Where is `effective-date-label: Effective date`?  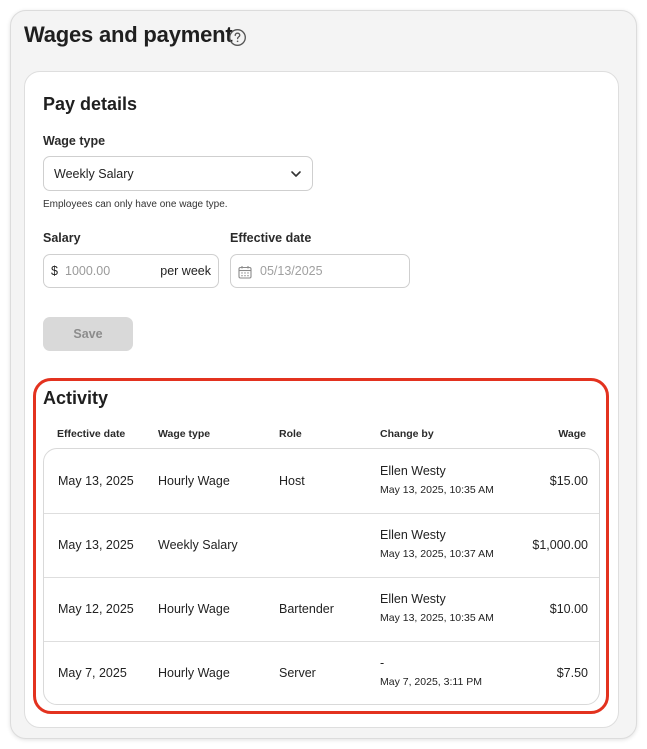 effective-date-label: Effective date is located at coordinates (271, 238).